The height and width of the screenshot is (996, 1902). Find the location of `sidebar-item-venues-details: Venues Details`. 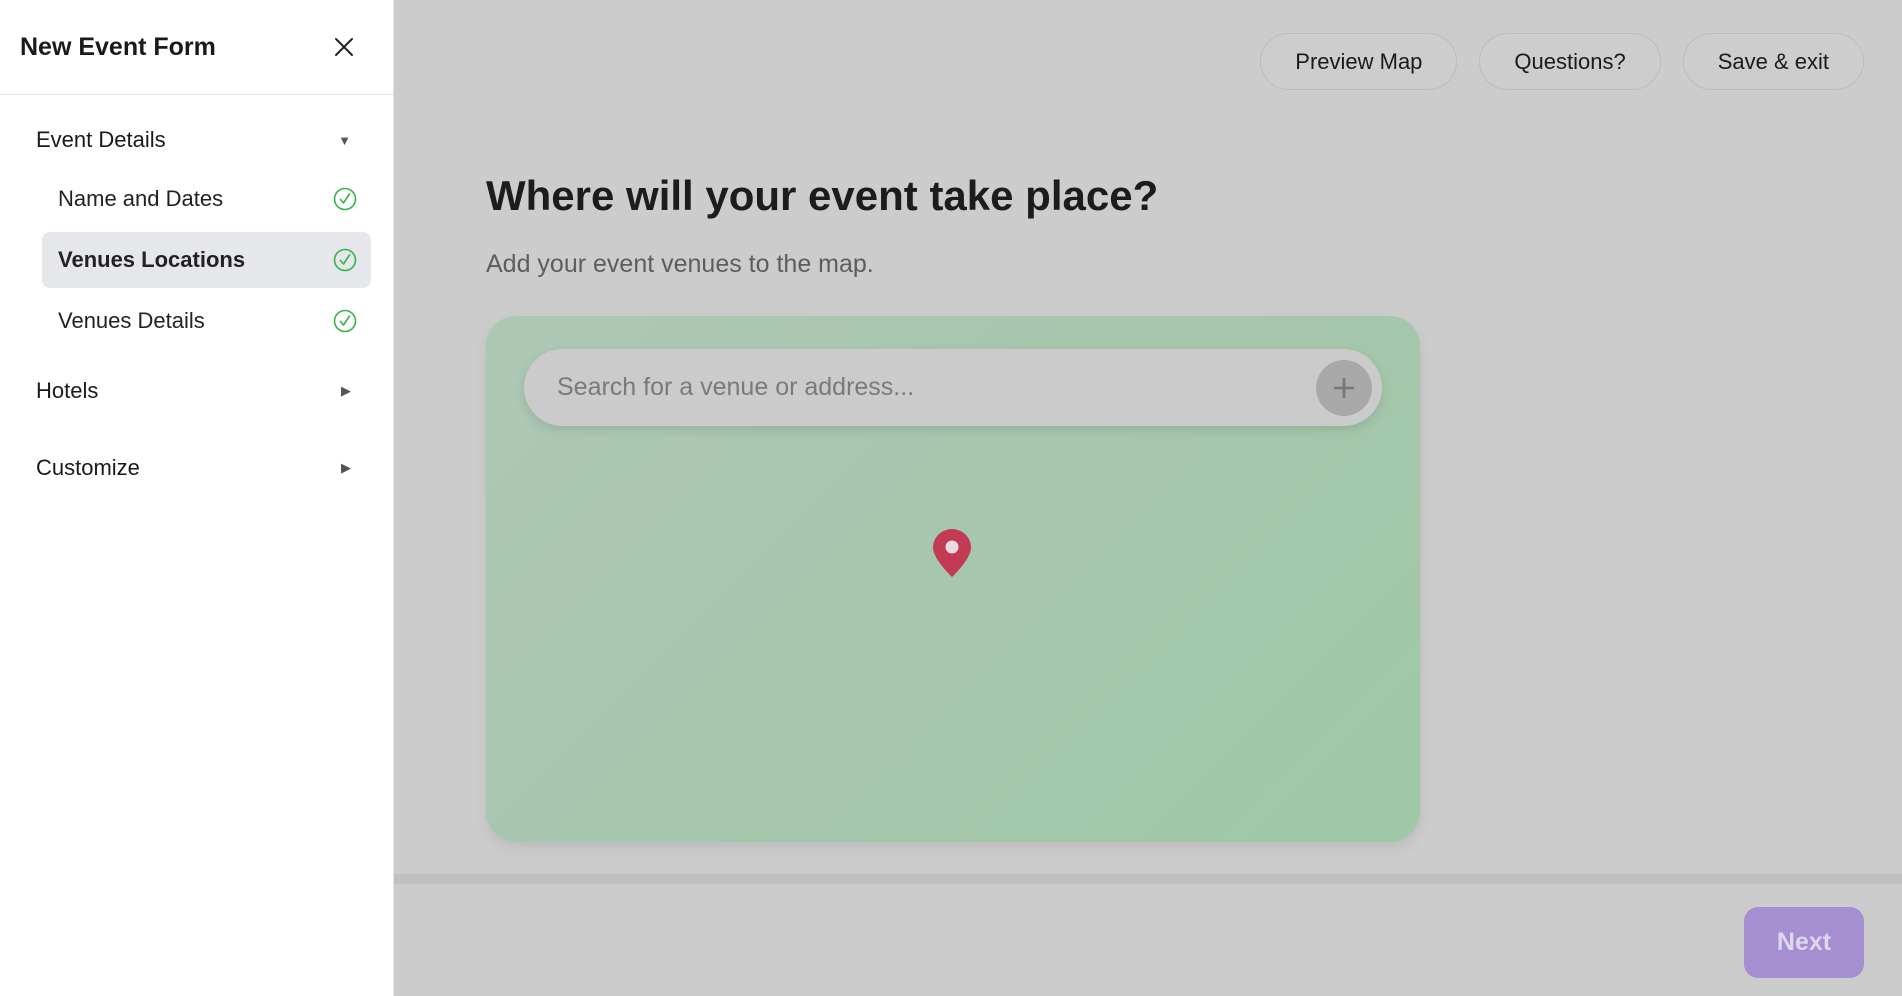

sidebar-item-venues-details: Venues Details is located at coordinates (206, 321).